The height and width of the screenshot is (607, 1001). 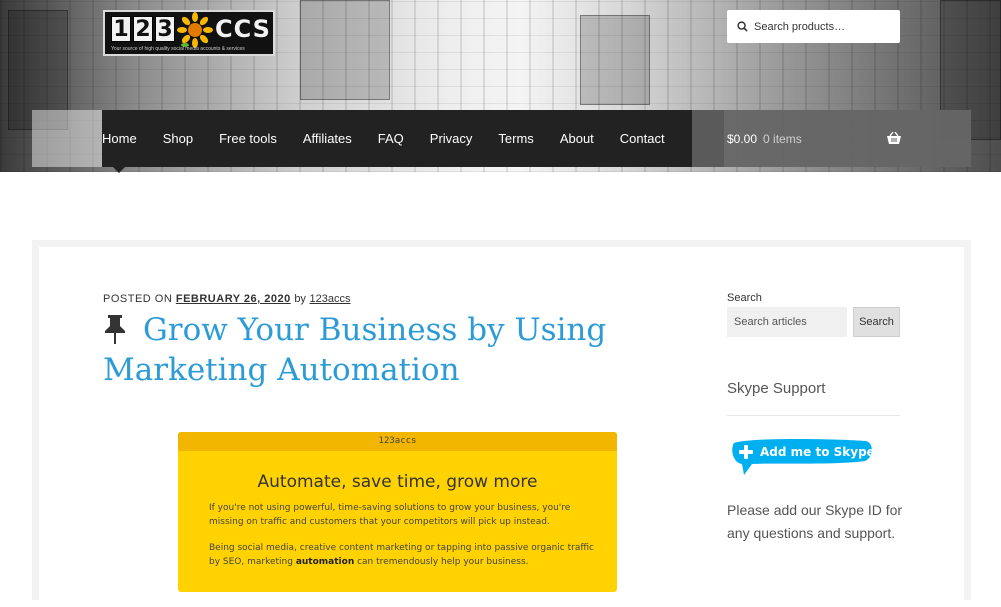 What do you see at coordinates (776, 388) in the screenshot?
I see `skype-support-heading: Skype Support` at bounding box center [776, 388].